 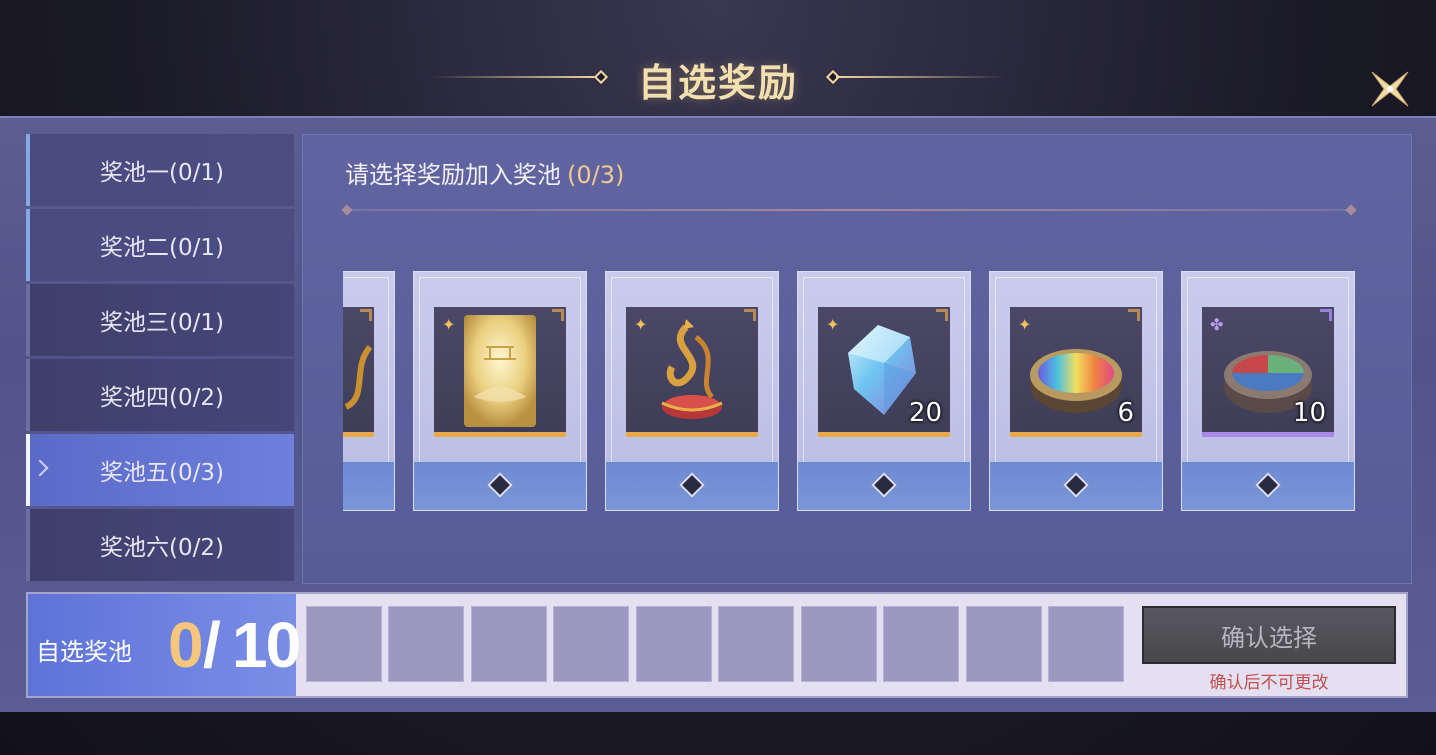 I want to click on item-box, so click(x=358, y=372).